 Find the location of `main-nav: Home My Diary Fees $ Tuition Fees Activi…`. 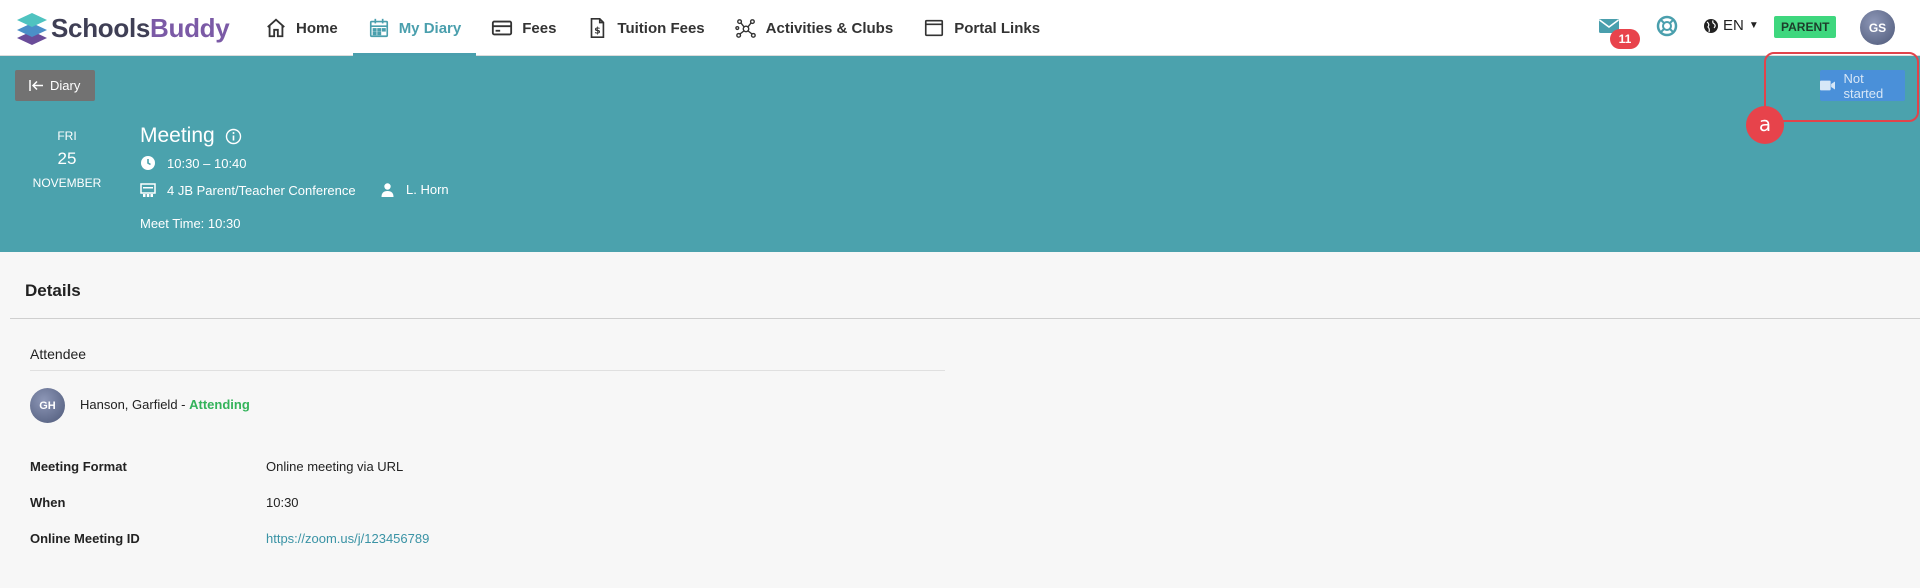

main-nav: Home My Diary Fees $ Tuition Fees Activi… is located at coordinates (652, 28).